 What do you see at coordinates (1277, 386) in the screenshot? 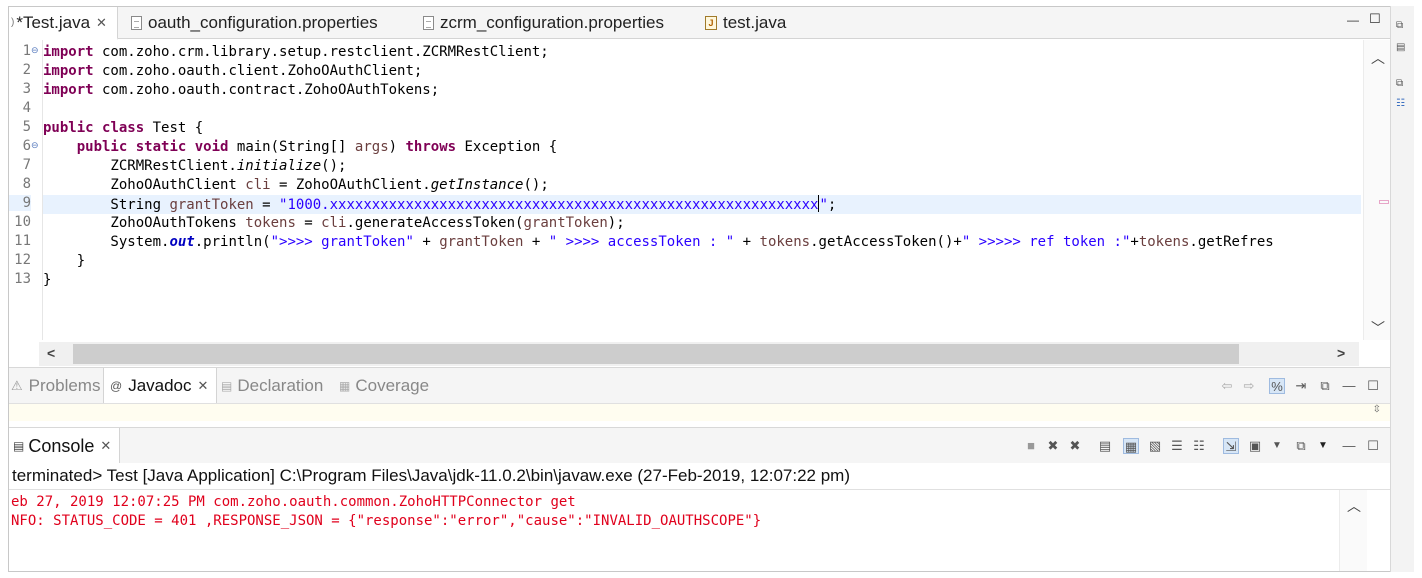
I see `link-with-selection-icon: %` at bounding box center [1277, 386].